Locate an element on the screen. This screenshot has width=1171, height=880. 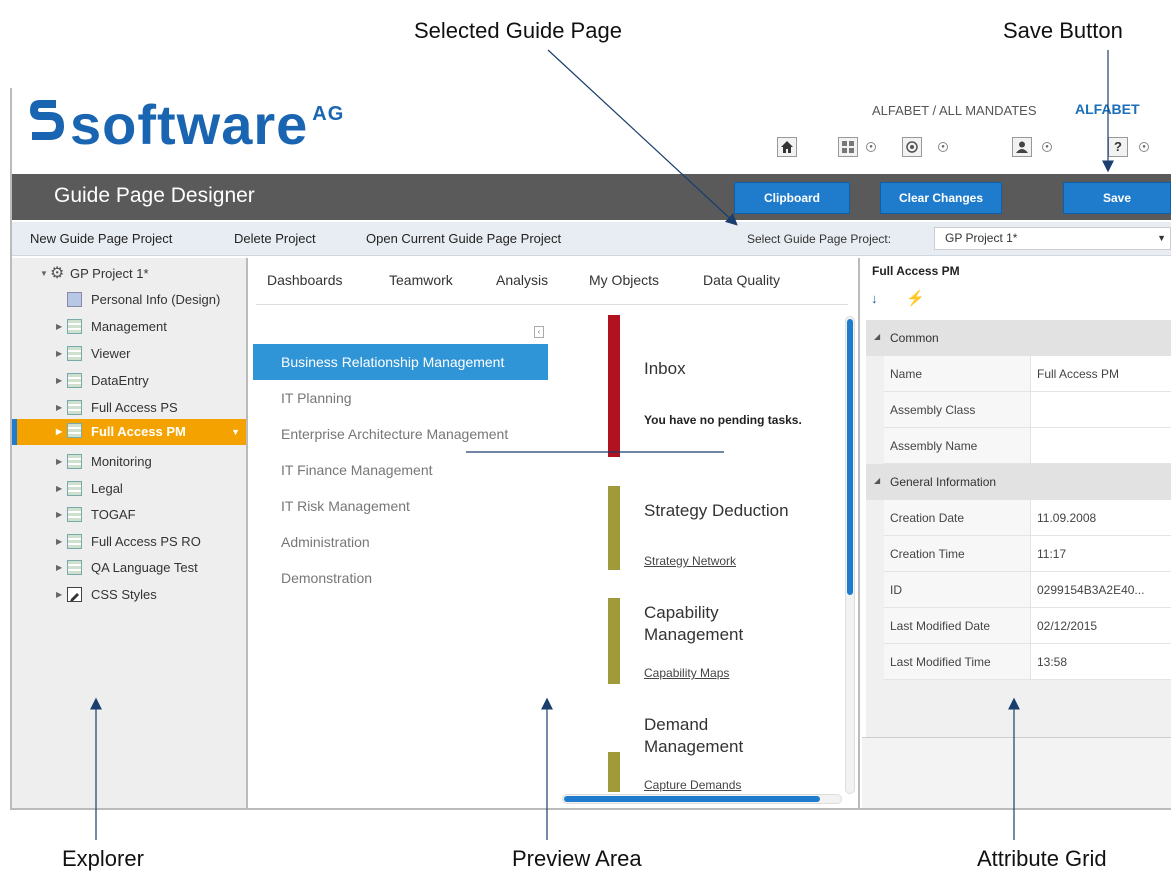
vertical-scrollbar is located at coordinates (850, 555).